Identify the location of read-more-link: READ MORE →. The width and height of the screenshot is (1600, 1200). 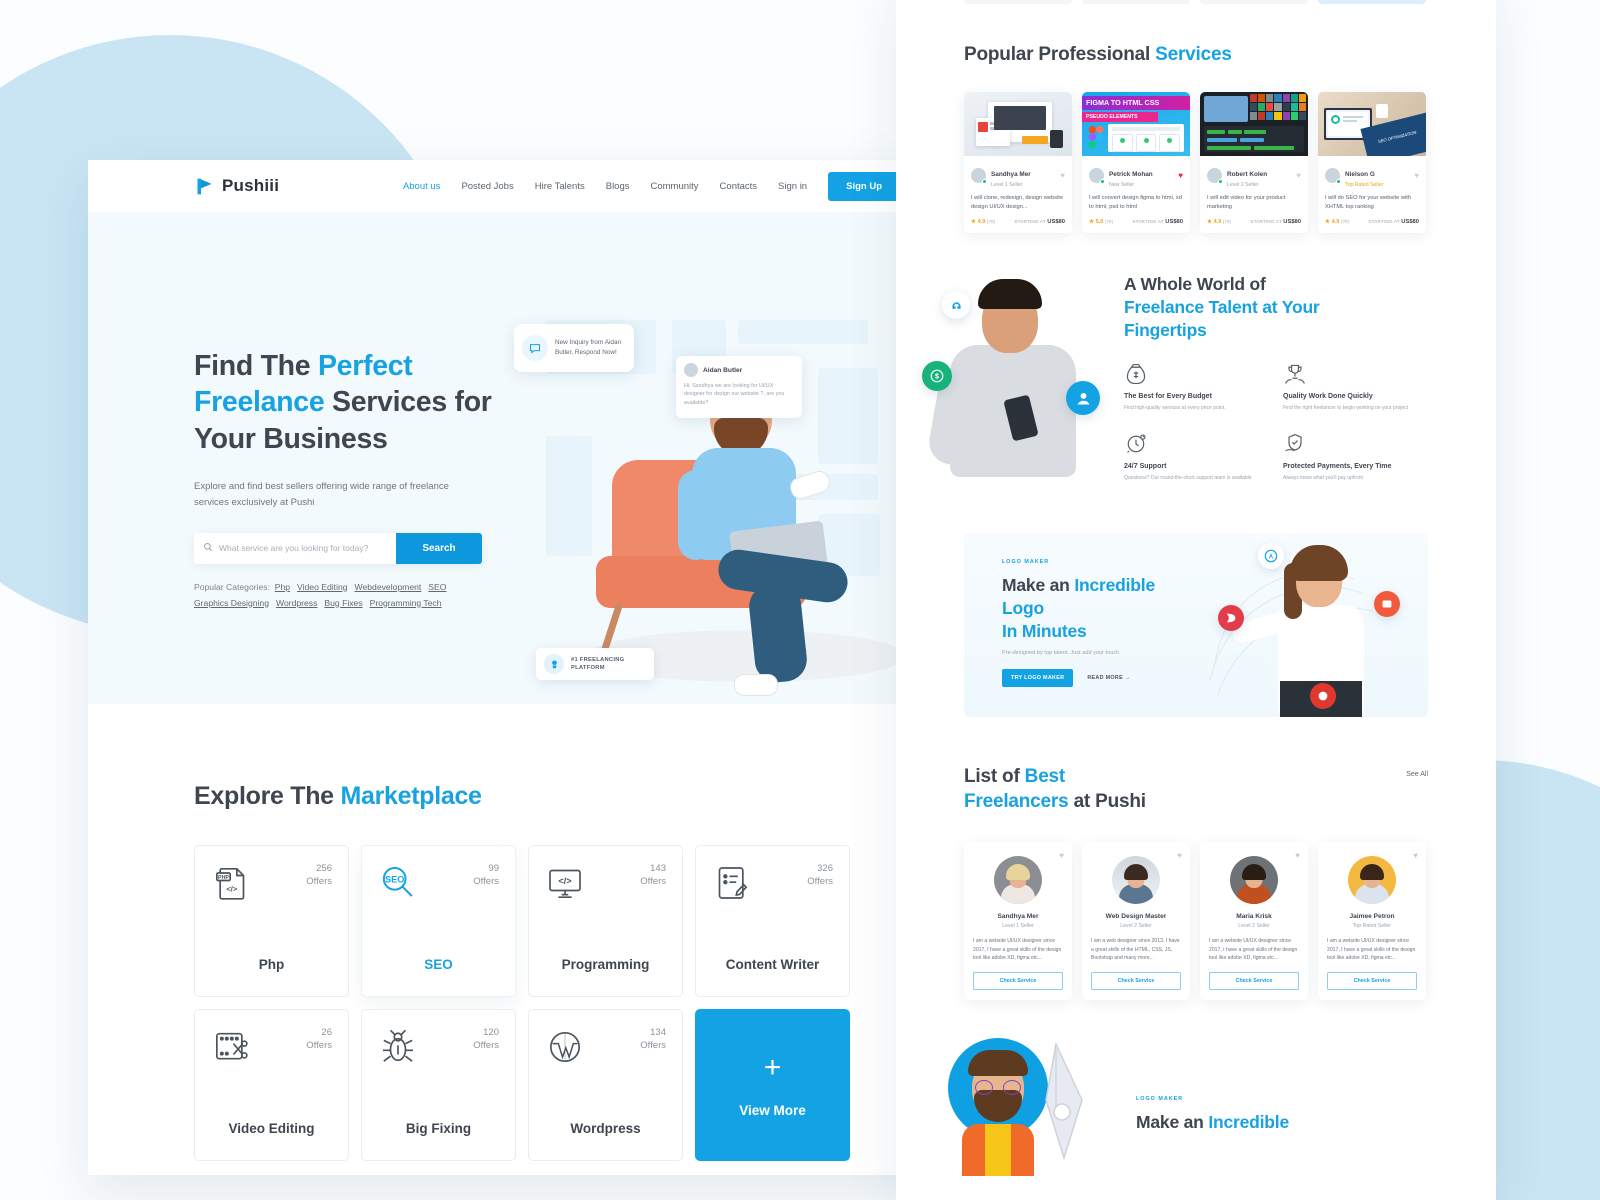
(1108, 678).